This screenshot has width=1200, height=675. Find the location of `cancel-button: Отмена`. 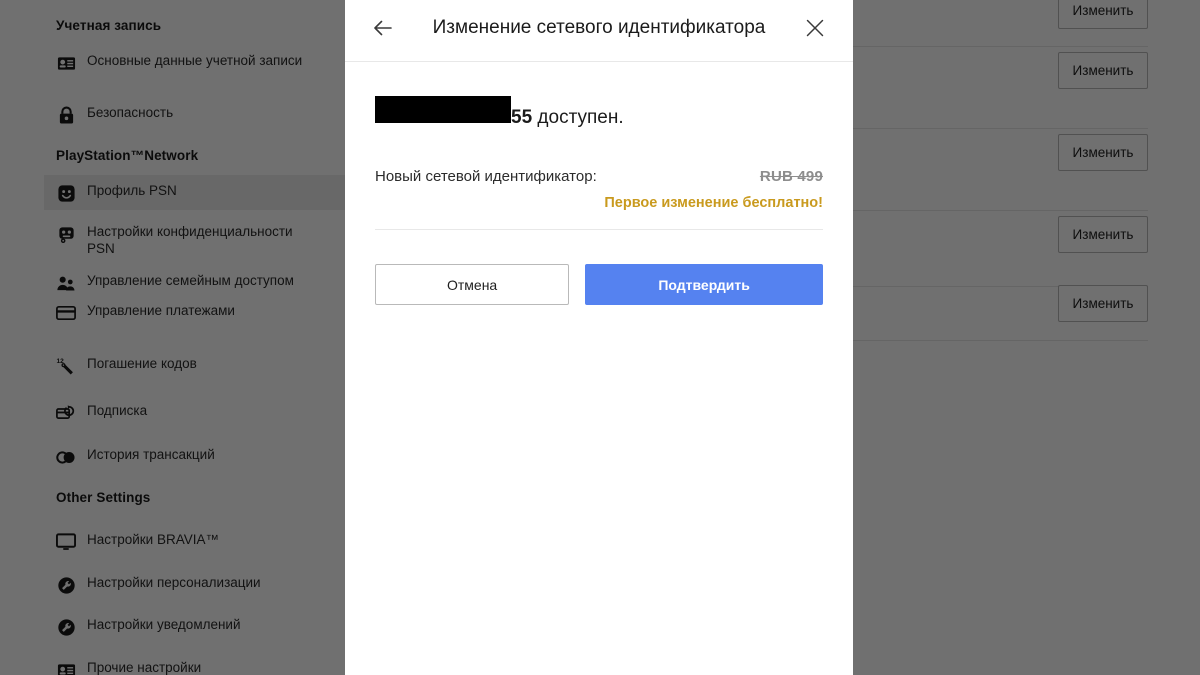

cancel-button: Отмена is located at coordinates (472, 284).